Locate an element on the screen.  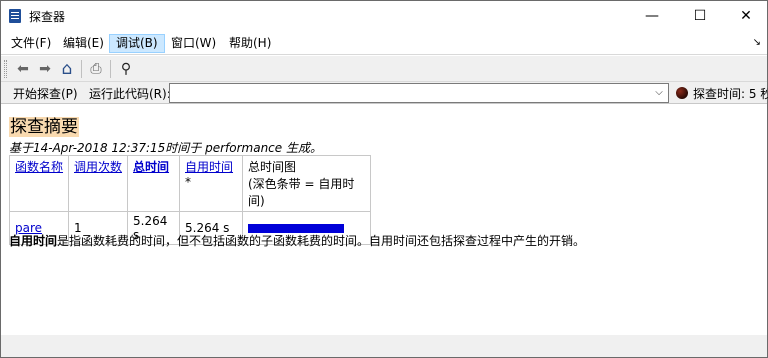
maximize-button: ☐ is located at coordinates (700, 16).